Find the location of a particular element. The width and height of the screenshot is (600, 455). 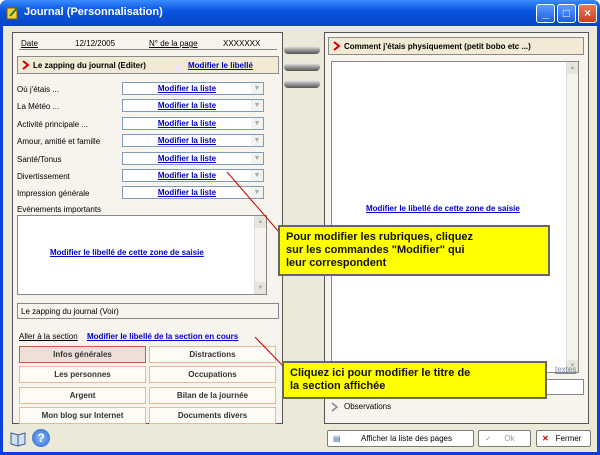

zapping-view-title: Le zapping du journal (Voir) is located at coordinates (70, 311).